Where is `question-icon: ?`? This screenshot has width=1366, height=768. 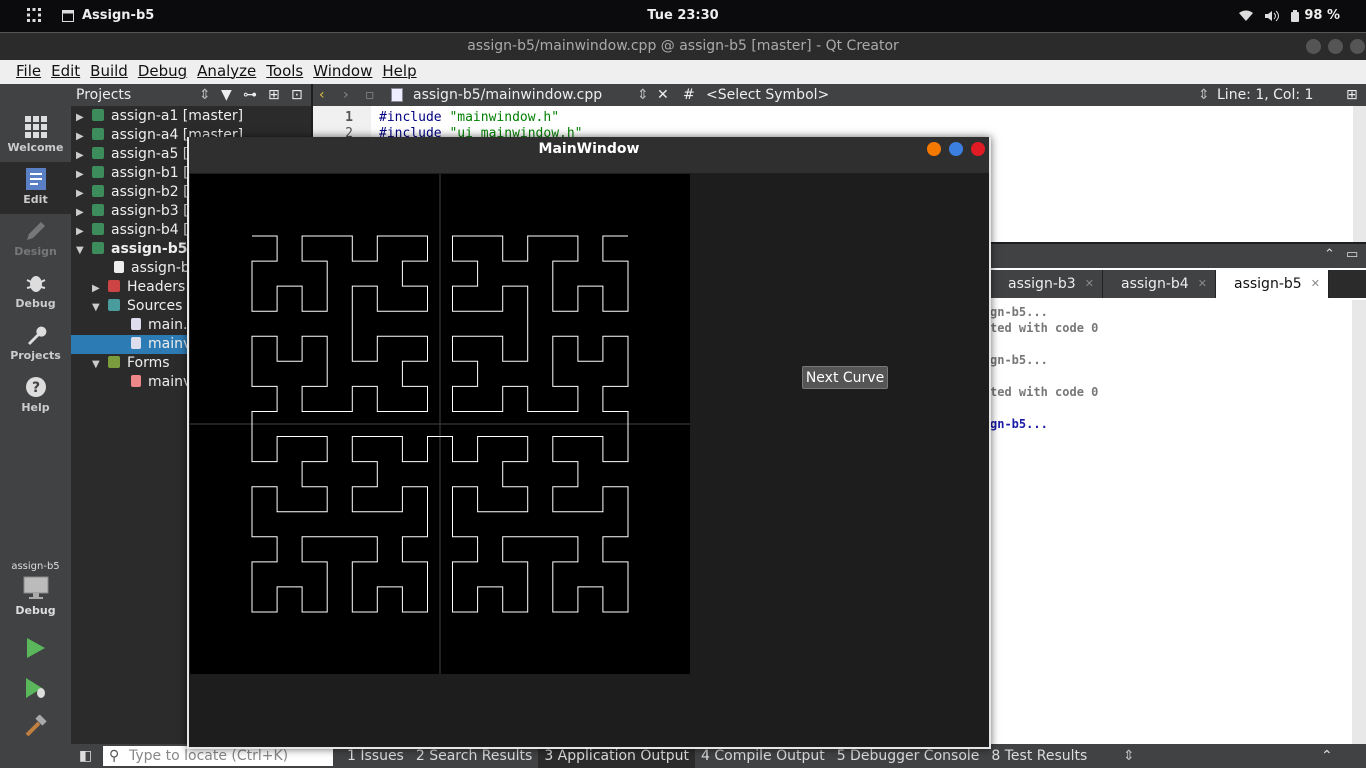 question-icon: ? is located at coordinates (35, 387).